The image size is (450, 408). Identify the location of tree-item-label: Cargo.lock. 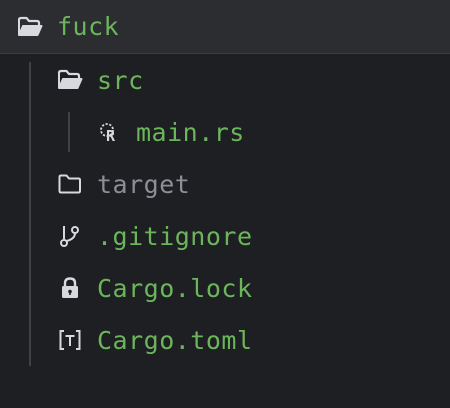
(175, 288).